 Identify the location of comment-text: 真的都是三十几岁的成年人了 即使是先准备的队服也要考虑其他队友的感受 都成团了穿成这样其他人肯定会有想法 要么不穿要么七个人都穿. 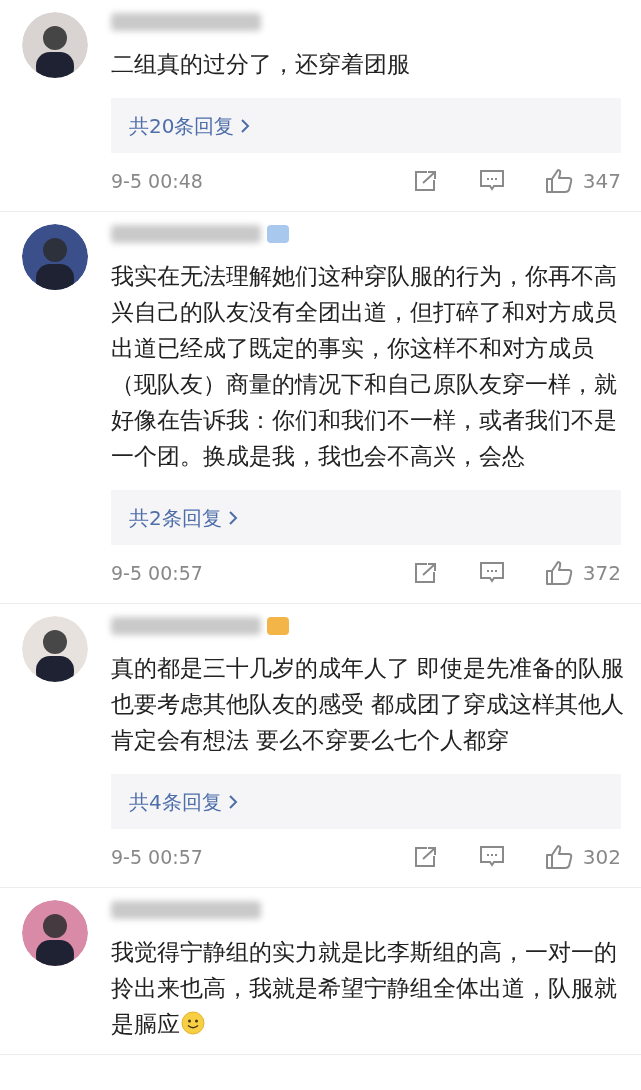
(368, 704).